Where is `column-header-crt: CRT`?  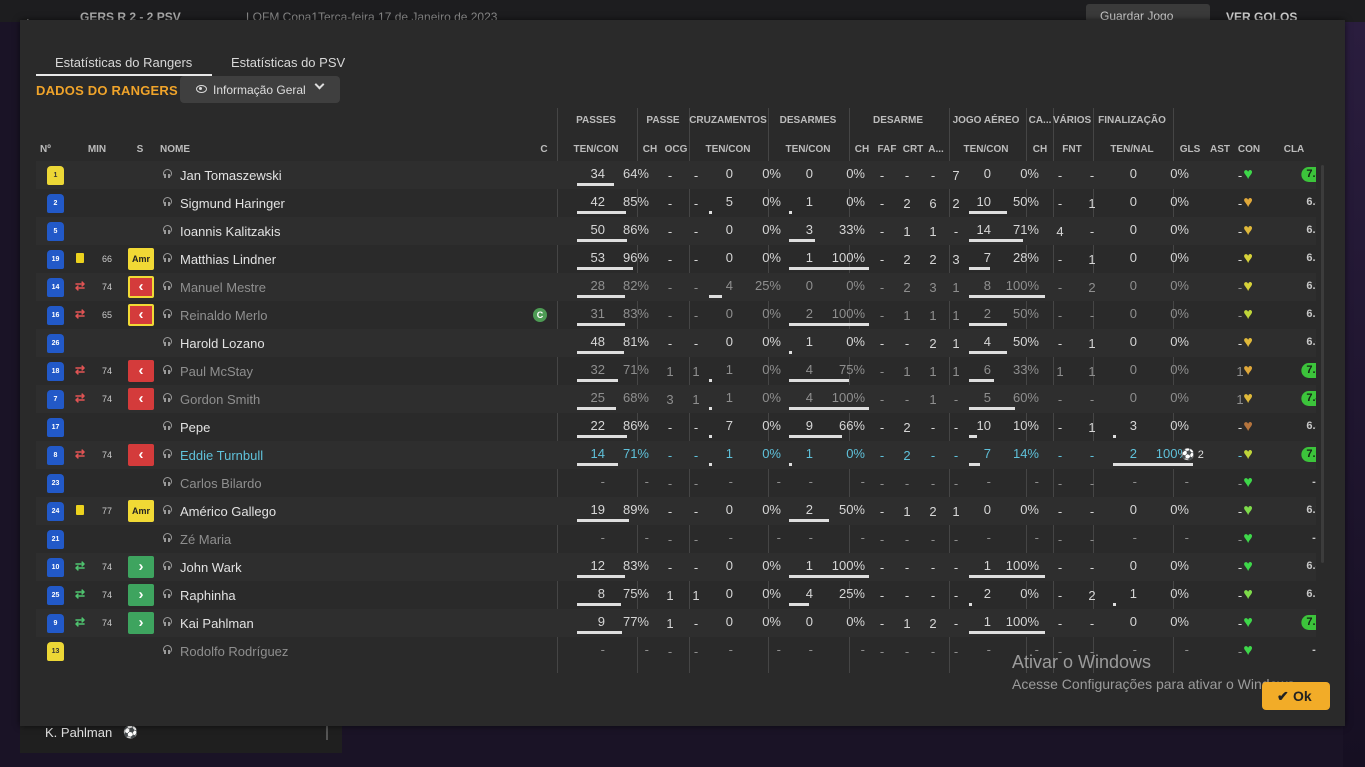 column-header-crt: CRT is located at coordinates (913, 149).